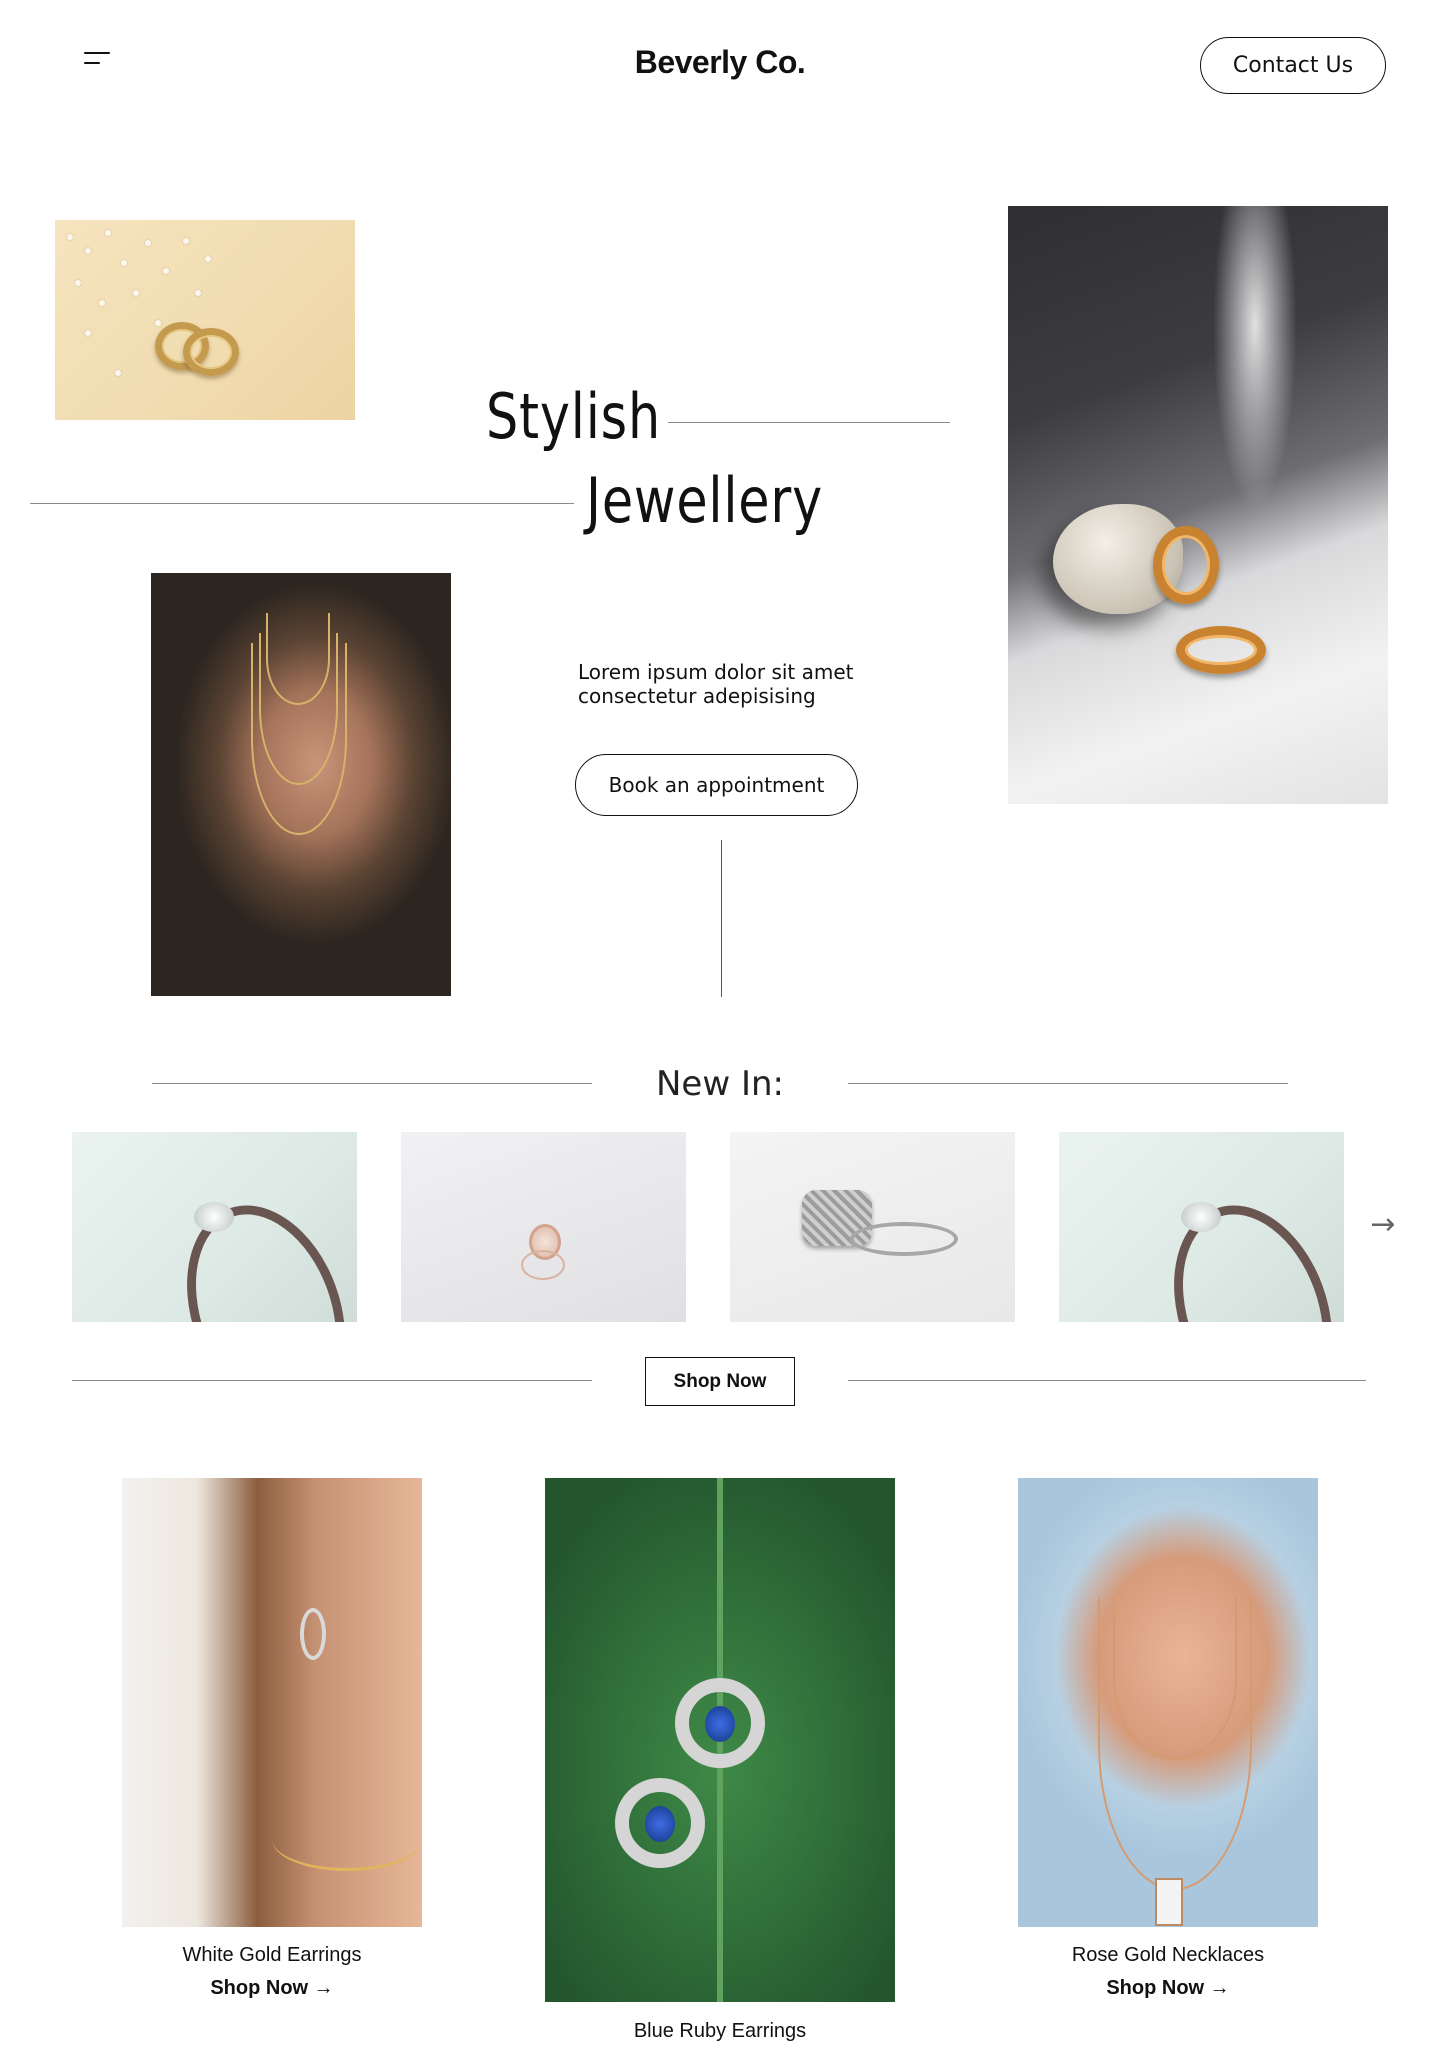 This screenshot has width=1440, height=2048. Describe the element at coordinates (720, 1381) in the screenshot. I see `shop-now-button: Shop Now` at that location.